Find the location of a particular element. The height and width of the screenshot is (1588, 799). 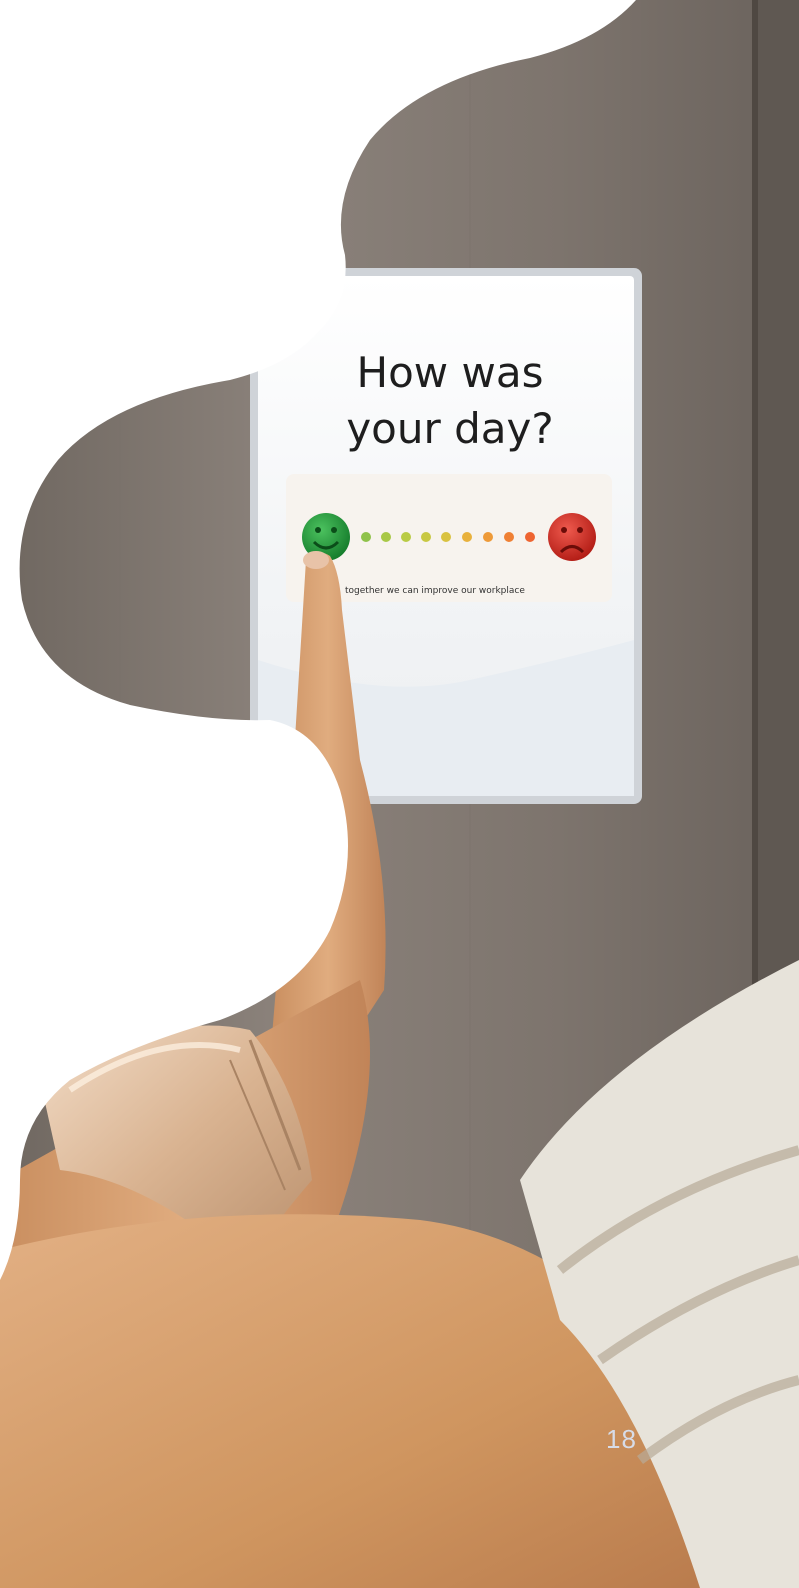

page-number: 18 is located at coordinates (621, 1439).